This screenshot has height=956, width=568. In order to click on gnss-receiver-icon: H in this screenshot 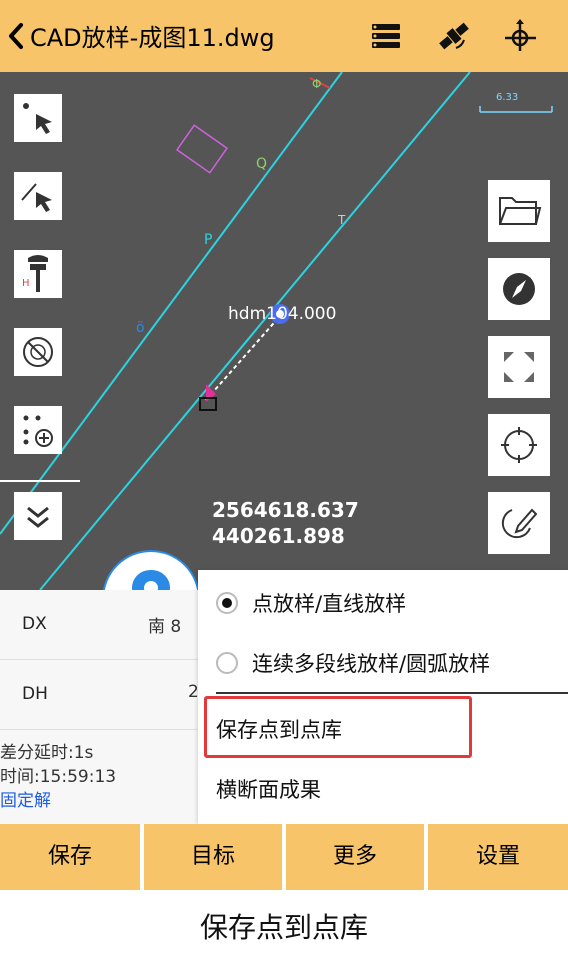, I will do `click(35, 273)`.